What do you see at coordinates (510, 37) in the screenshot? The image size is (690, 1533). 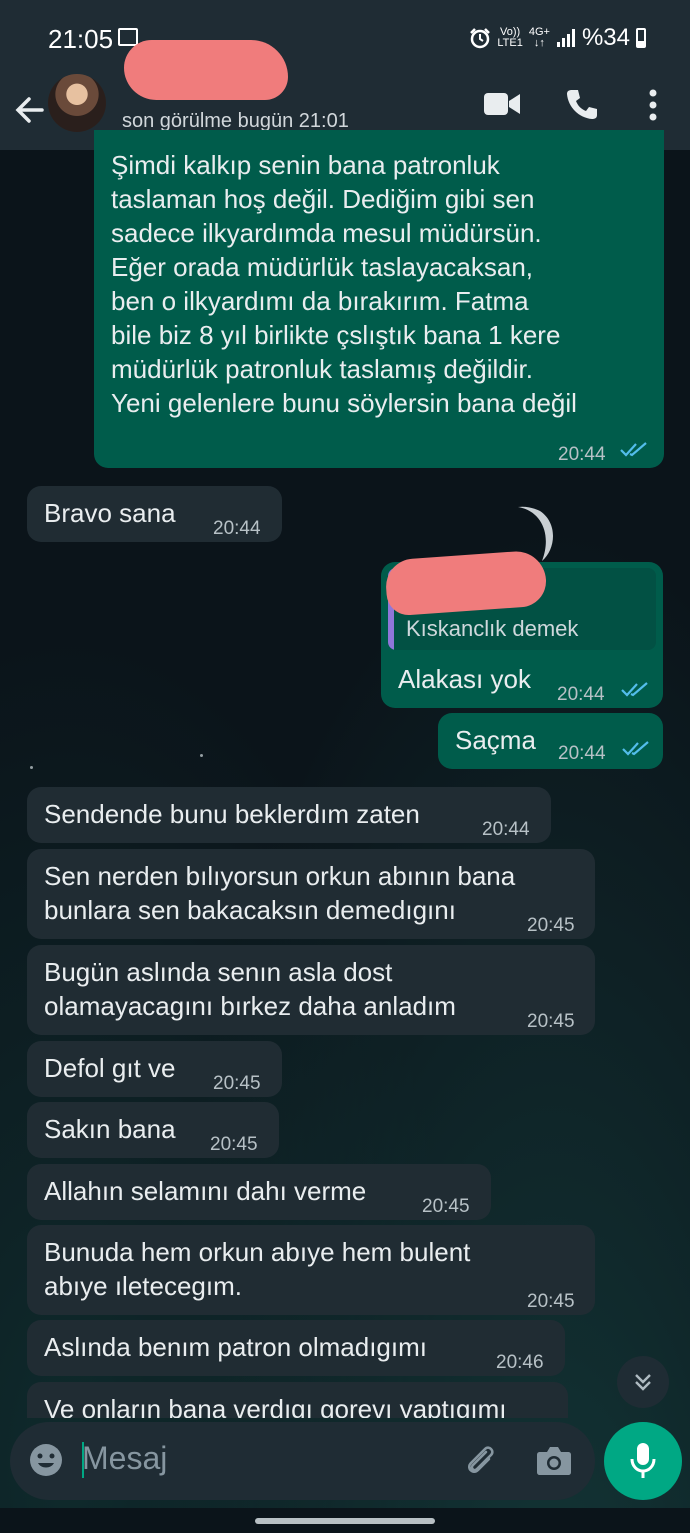 I see `volte-indicator: Vo)) LTE1` at bounding box center [510, 37].